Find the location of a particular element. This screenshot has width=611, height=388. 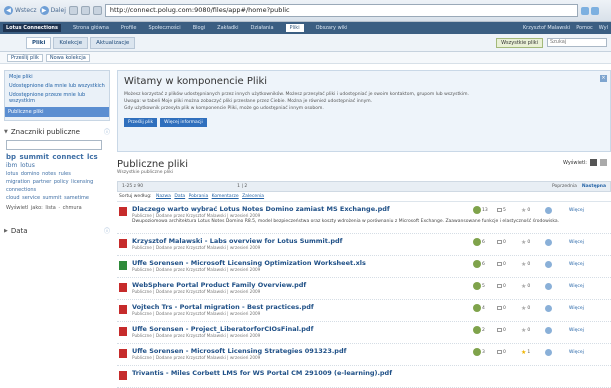

date-heading: ▶ Data ⓘ is located at coordinates (57, 231).